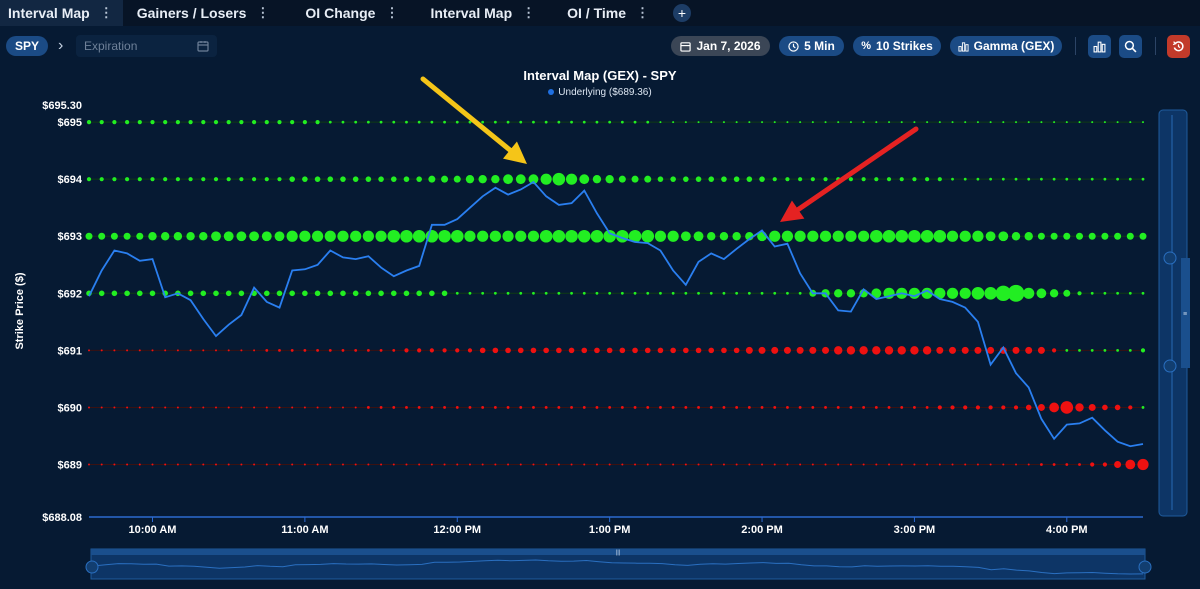 The image size is (1200, 589). I want to click on vertical-track, so click(1173, 313).